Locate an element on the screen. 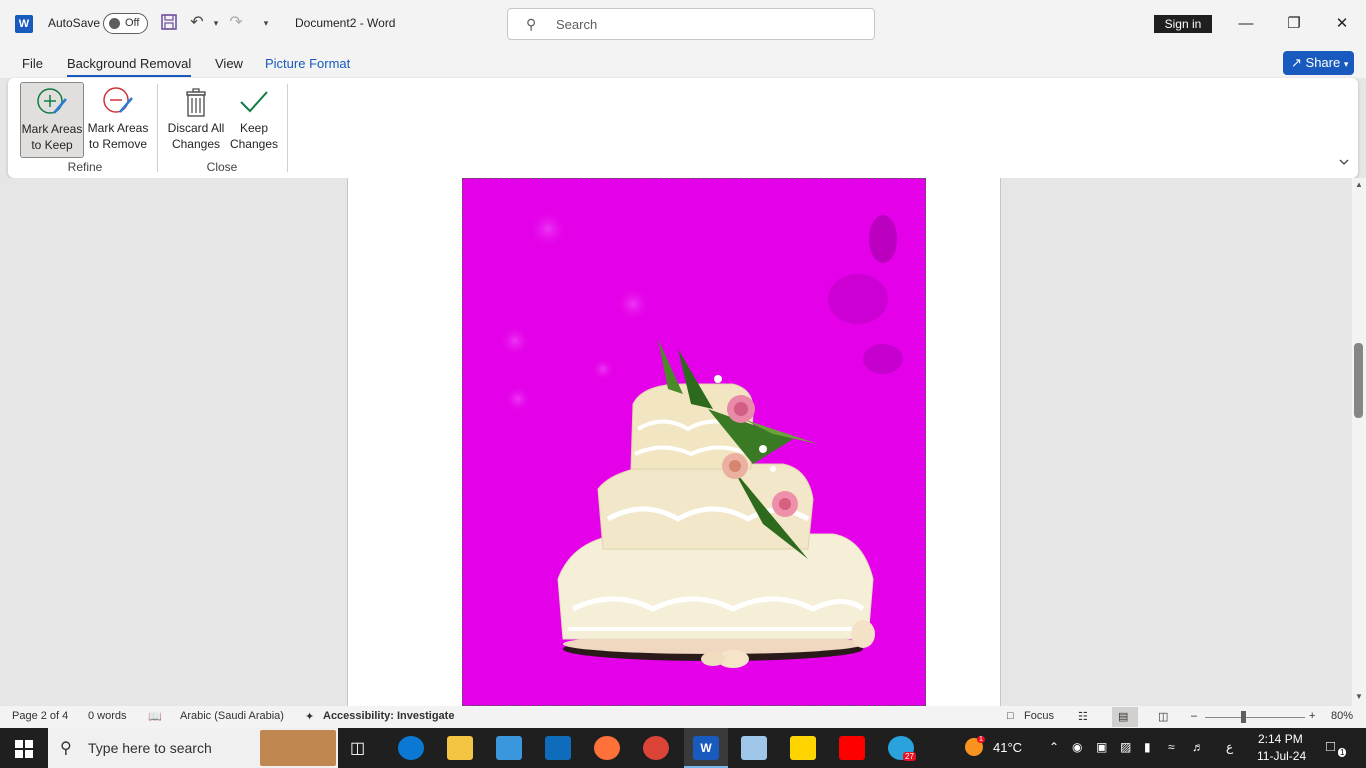  tab-file: File is located at coordinates (32, 63).